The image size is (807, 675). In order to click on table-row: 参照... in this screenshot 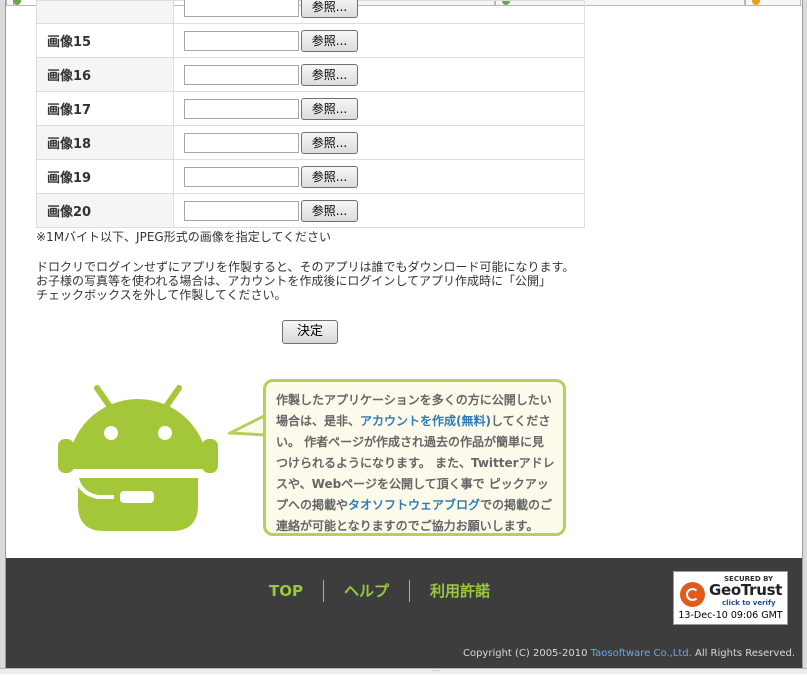, I will do `click(310, 12)`.